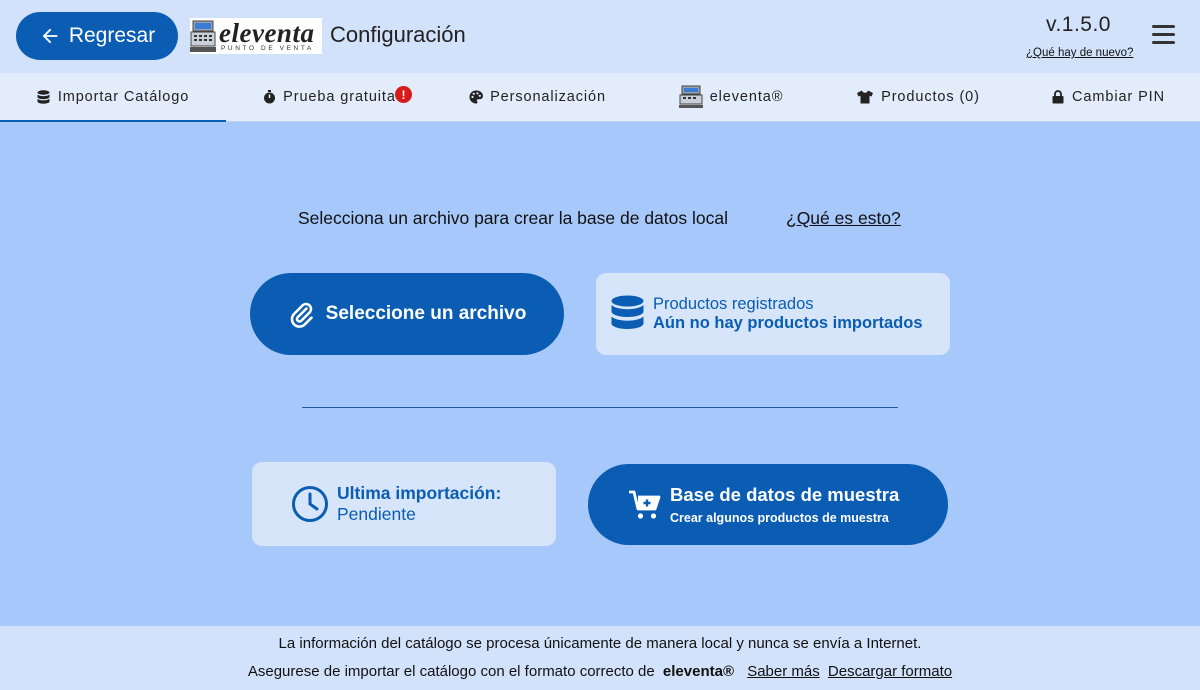 This screenshot has width=1200, height=690. What do you see at coordinates (1118, 97) in the screenshot?
I see `tab-label: Cambiar PIN` at bounding box center [1118, 97].